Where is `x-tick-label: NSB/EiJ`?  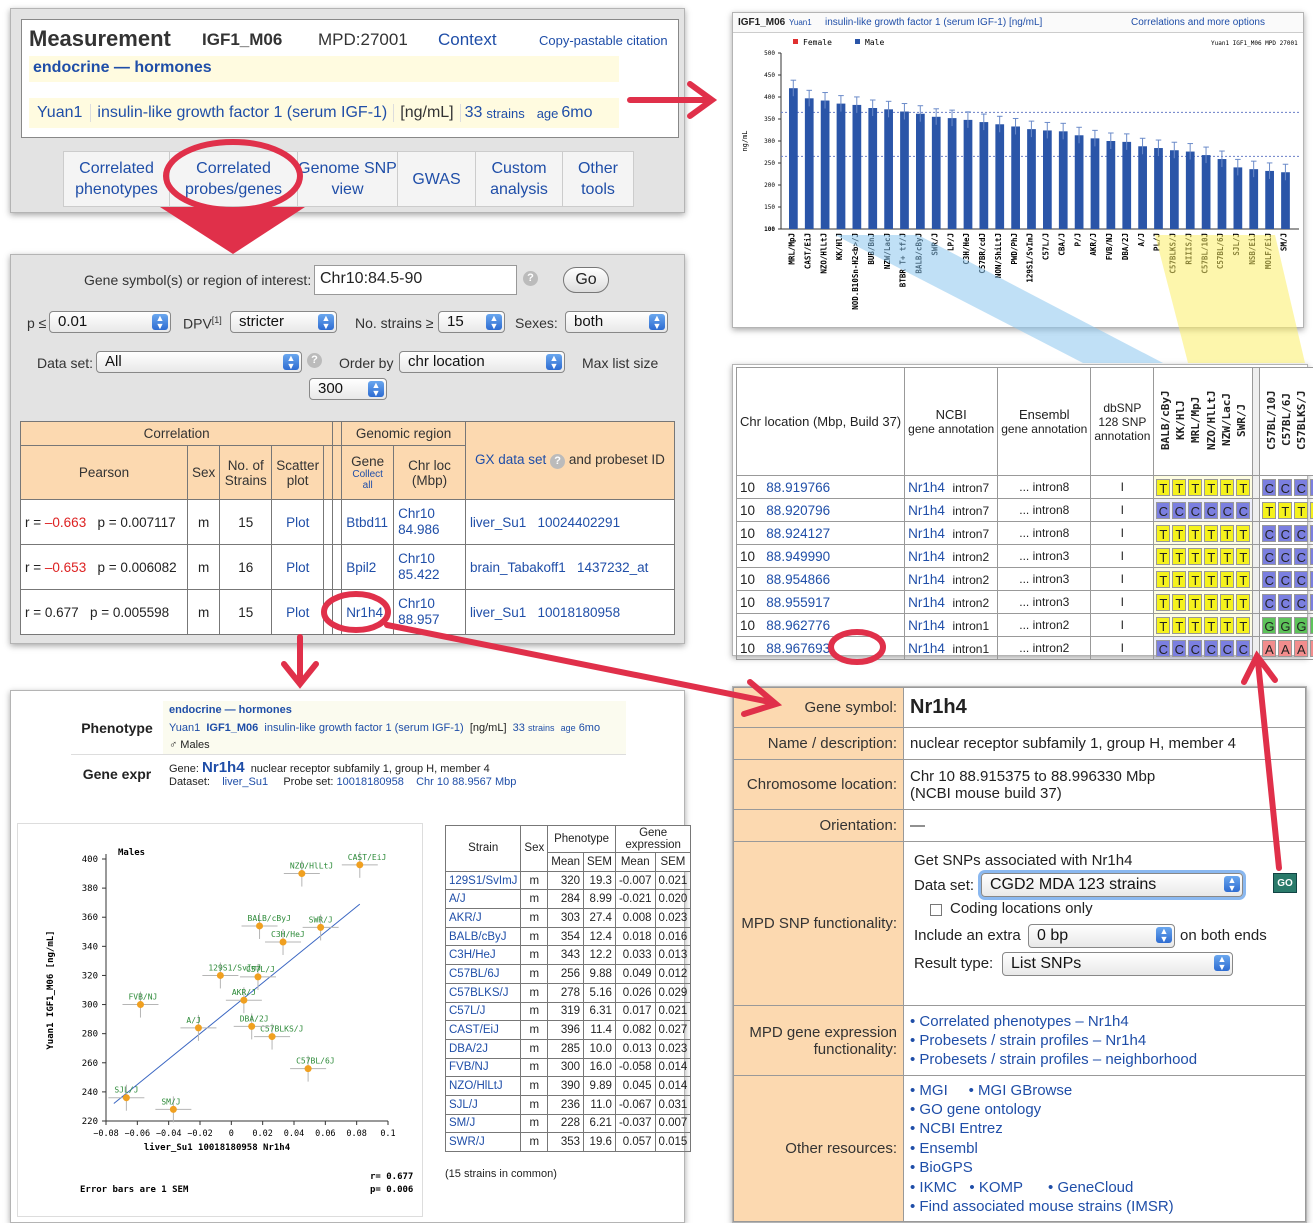
x-tick-label: NSB/EiJ is located at coordinates (1252, 249).